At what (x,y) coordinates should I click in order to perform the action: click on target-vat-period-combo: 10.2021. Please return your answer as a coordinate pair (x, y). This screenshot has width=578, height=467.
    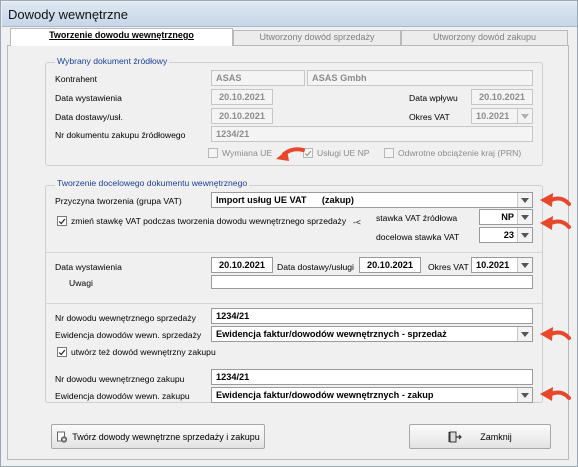
    Looking at the image, I should click on (502, 265).